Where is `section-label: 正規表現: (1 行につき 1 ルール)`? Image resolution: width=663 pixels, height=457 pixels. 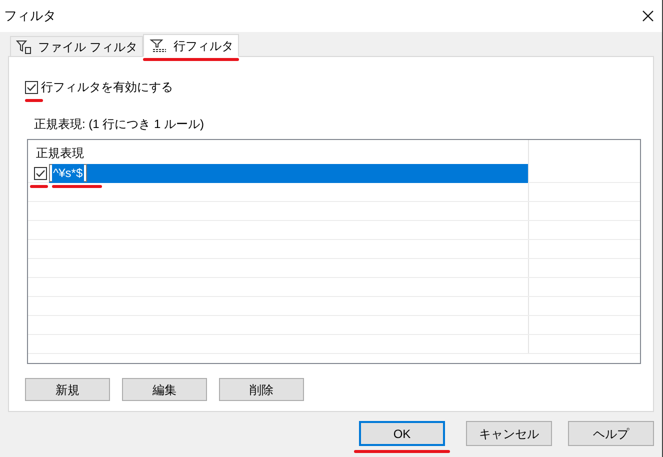
section-label: 正規表現: (1 行につき 1 ルール) is located at coordinates (120, 124).